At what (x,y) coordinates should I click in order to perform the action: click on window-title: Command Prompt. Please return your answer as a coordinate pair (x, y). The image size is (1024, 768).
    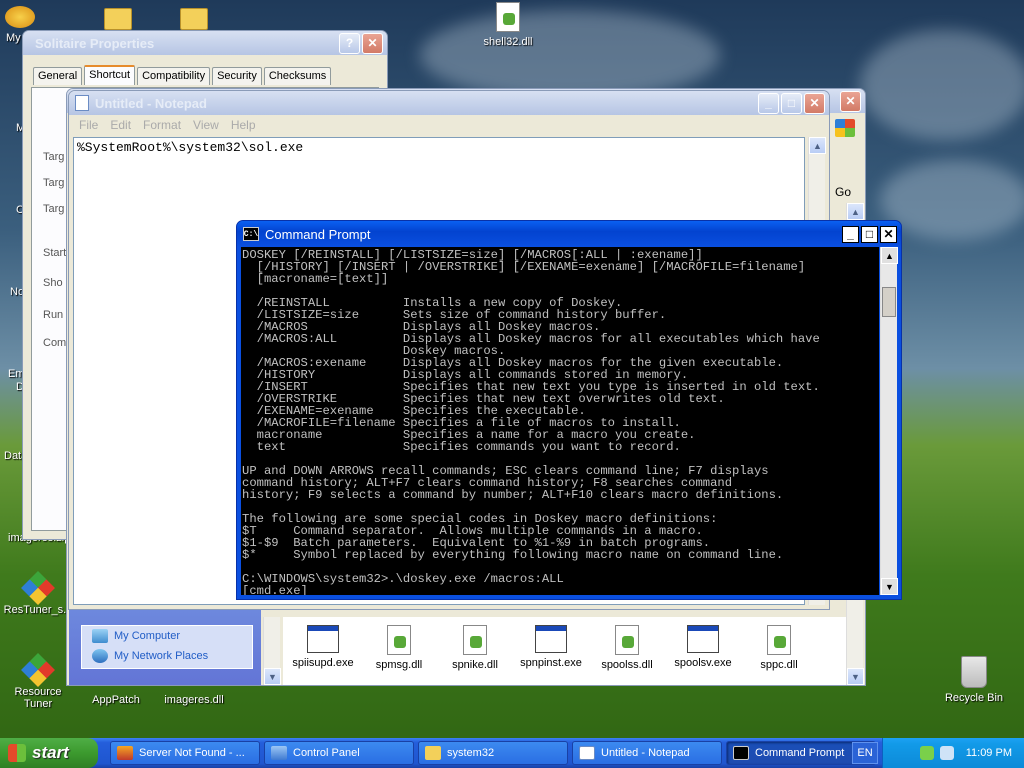
    Looking at the image, I should click on (318, 234).